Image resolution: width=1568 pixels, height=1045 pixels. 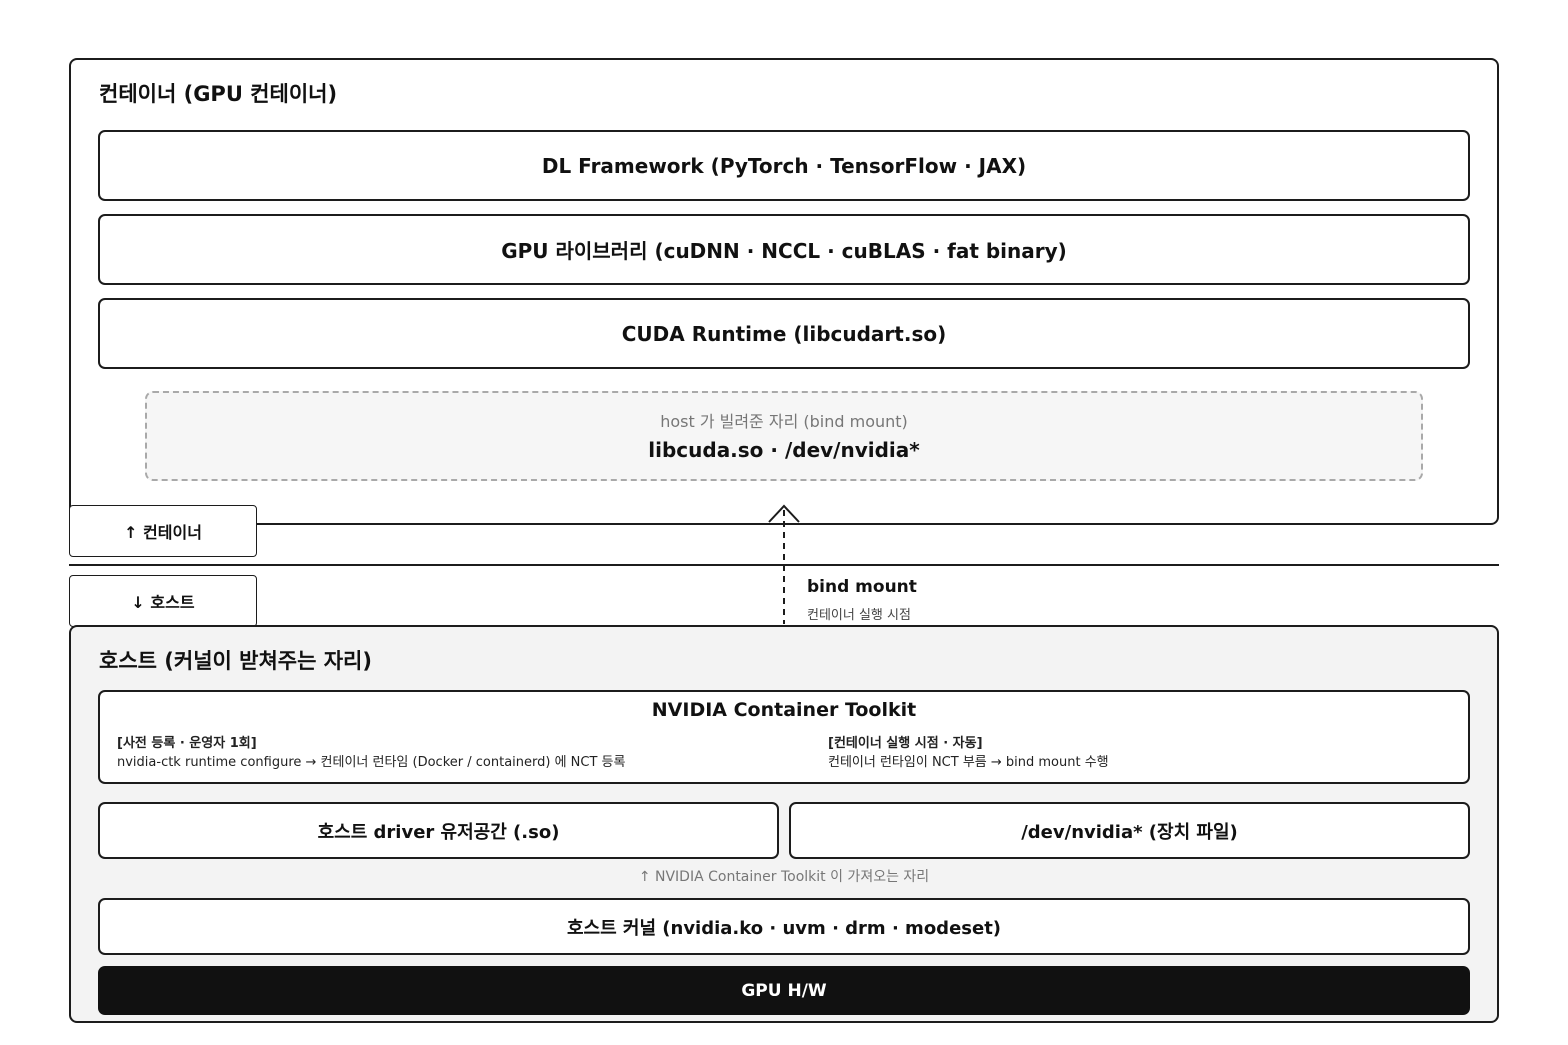 I want to click on gpu-hw-box: GPU H/W, so click(x=784, y=990).